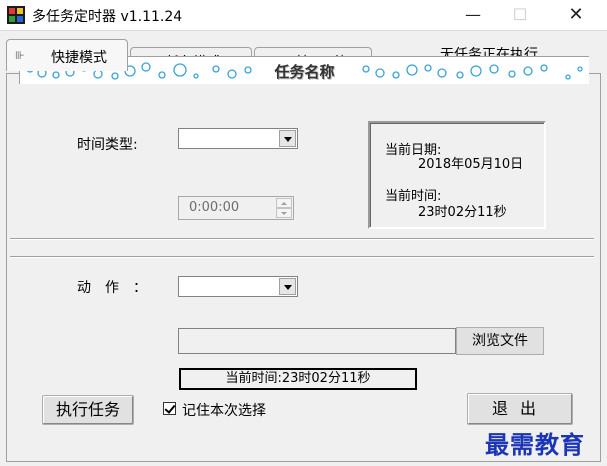 The image size is (607, 466). Describe the element at coordinates (169, 408) in the screenshot. I see `remember-checkbox` at that location.